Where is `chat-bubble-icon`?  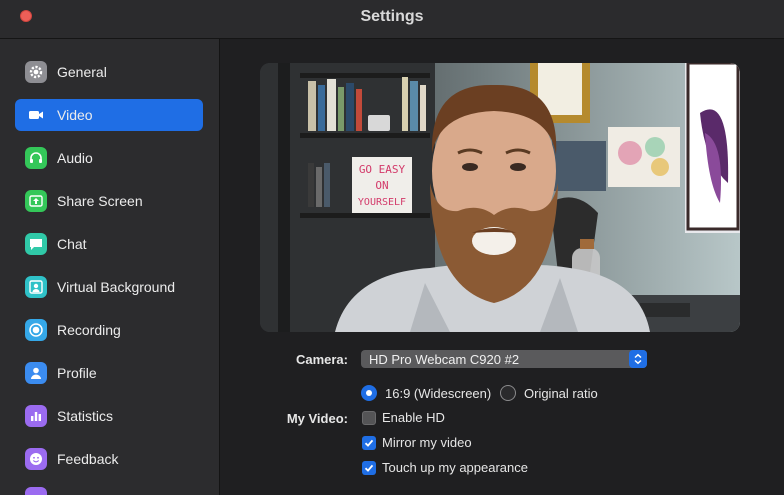 chat-bubble-icon is located at coordinates (36, 244).